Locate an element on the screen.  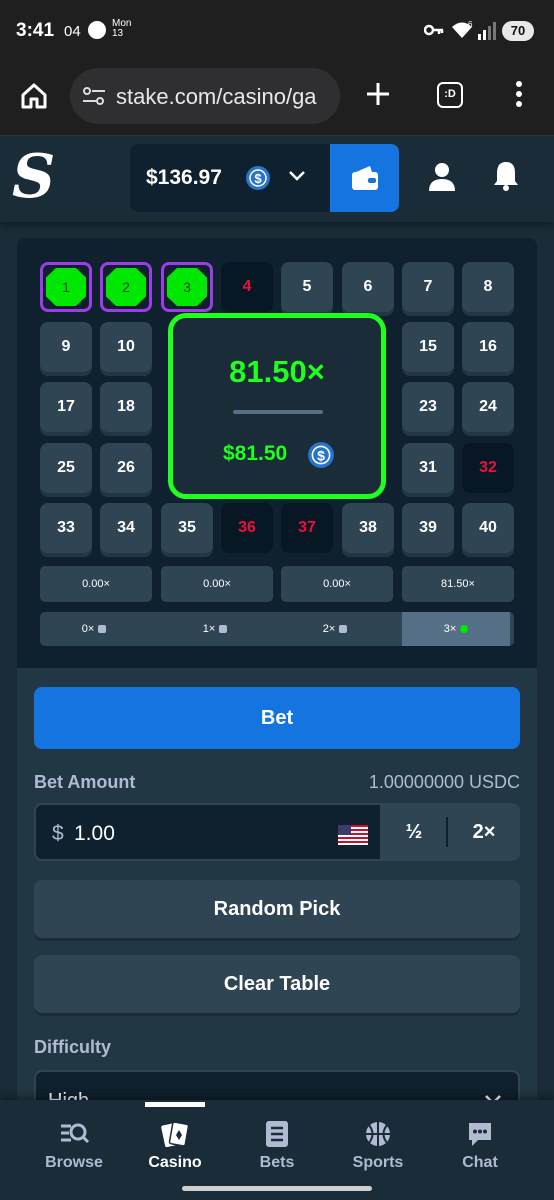
keno-tile: 26 is located at coordinates (126, 468).